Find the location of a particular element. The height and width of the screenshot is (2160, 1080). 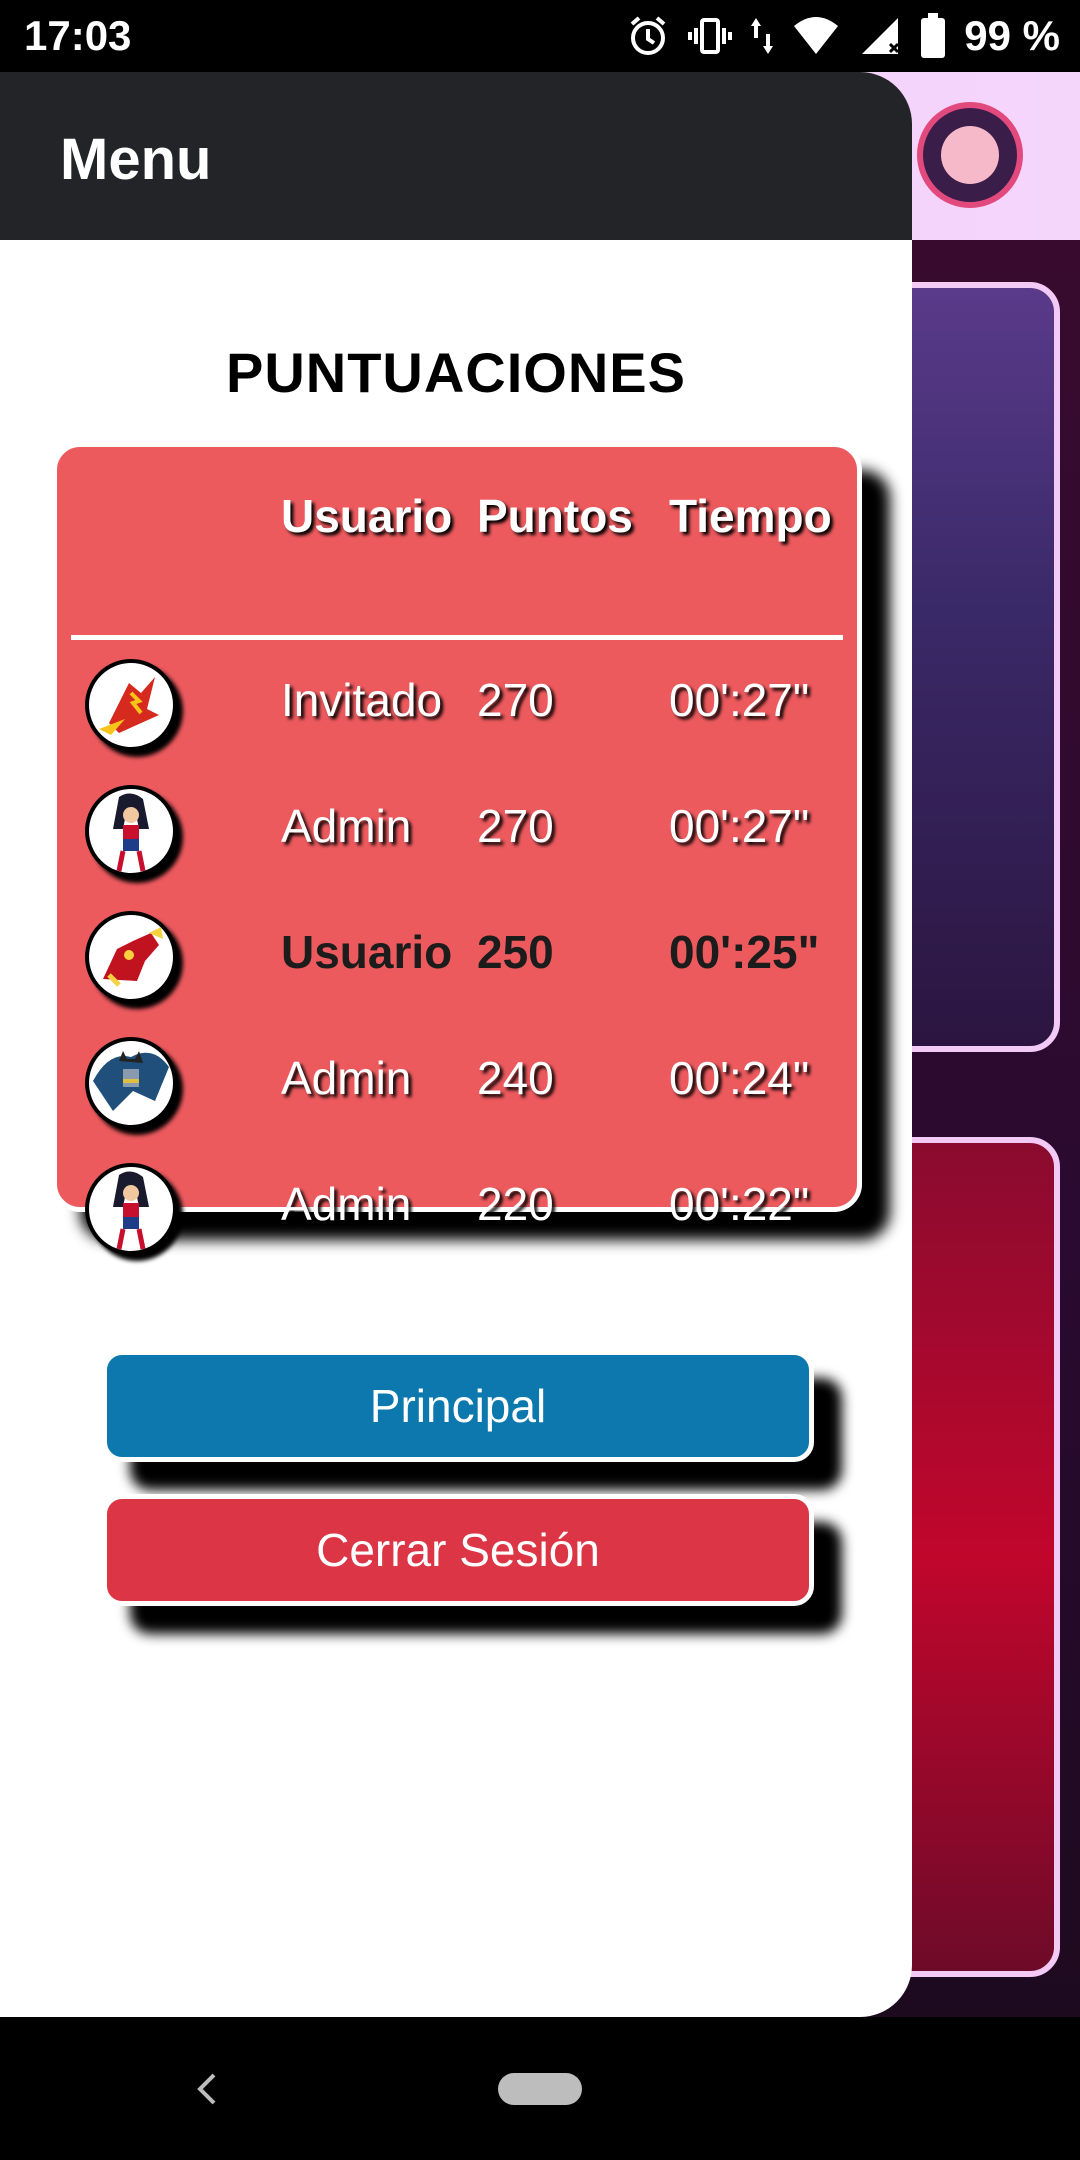

row-points: 250 is located at coordinates (515, 952).